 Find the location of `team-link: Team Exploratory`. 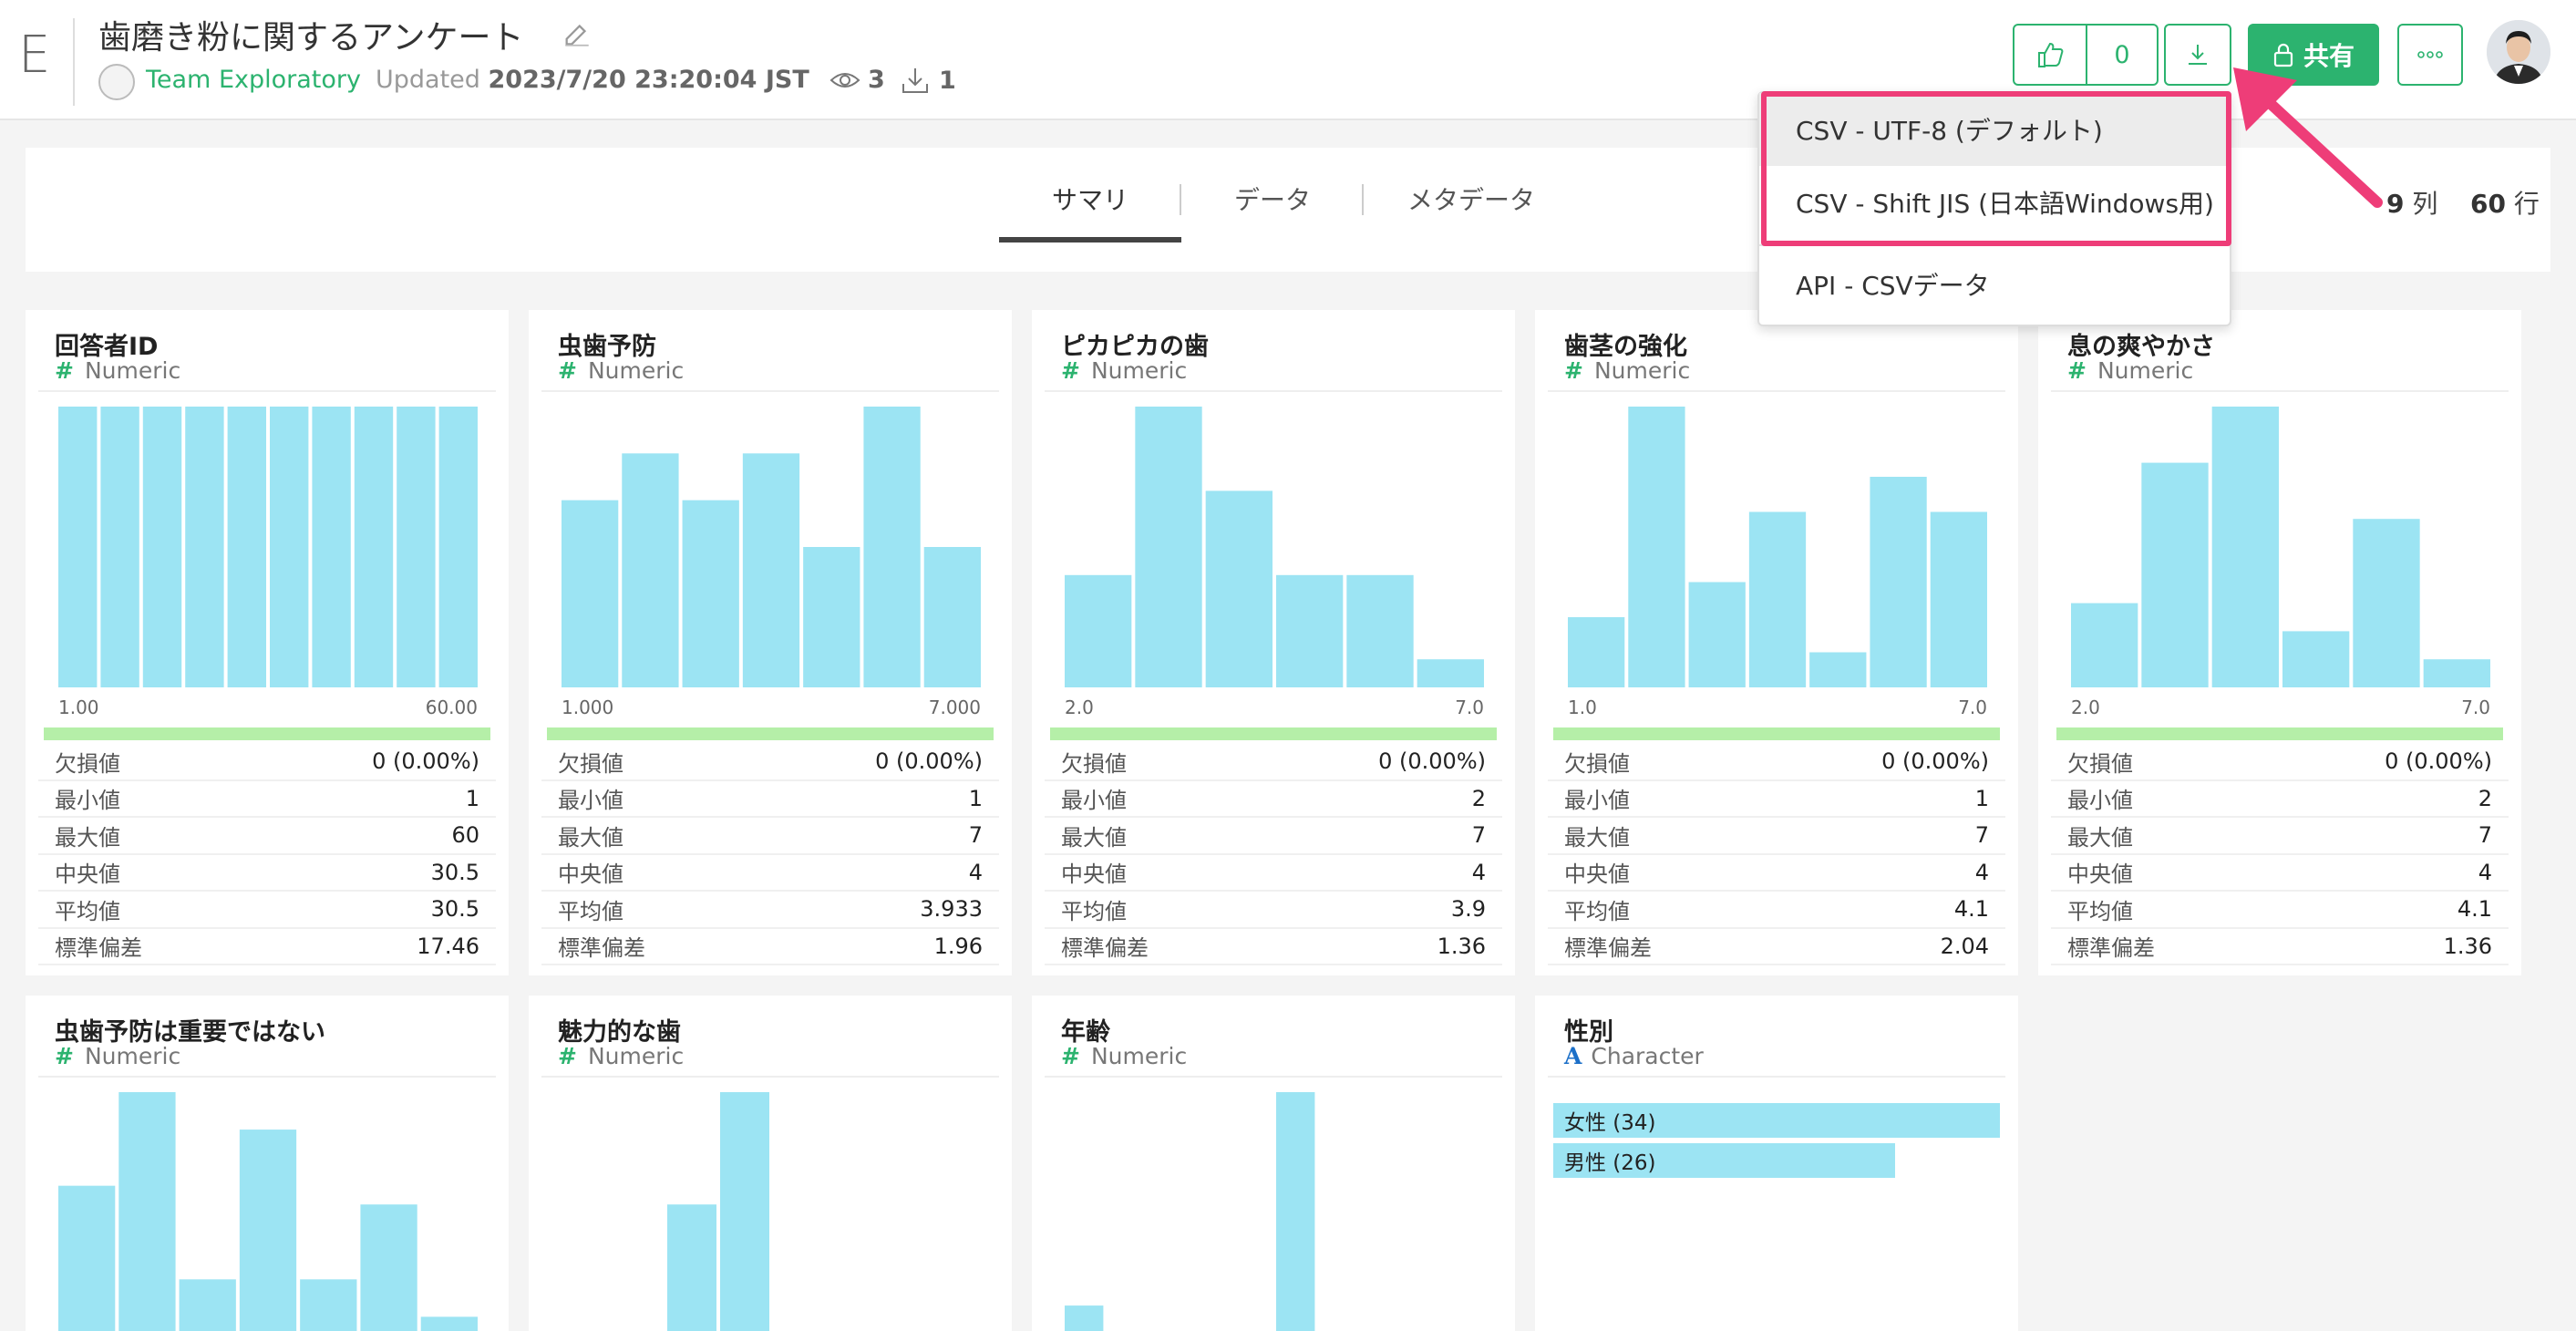

team-link: Team Exploratory is located at coordinates (253, 80).